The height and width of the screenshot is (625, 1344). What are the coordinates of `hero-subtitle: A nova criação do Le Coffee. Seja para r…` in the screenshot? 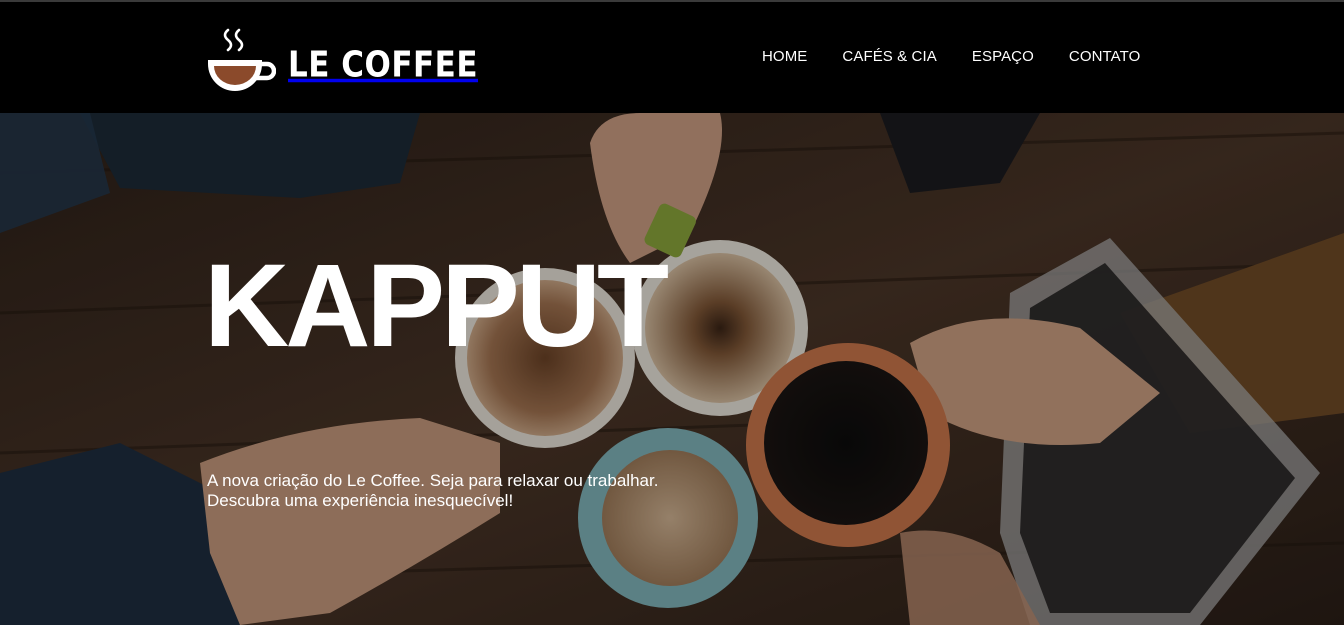 It's located at (487, 491).